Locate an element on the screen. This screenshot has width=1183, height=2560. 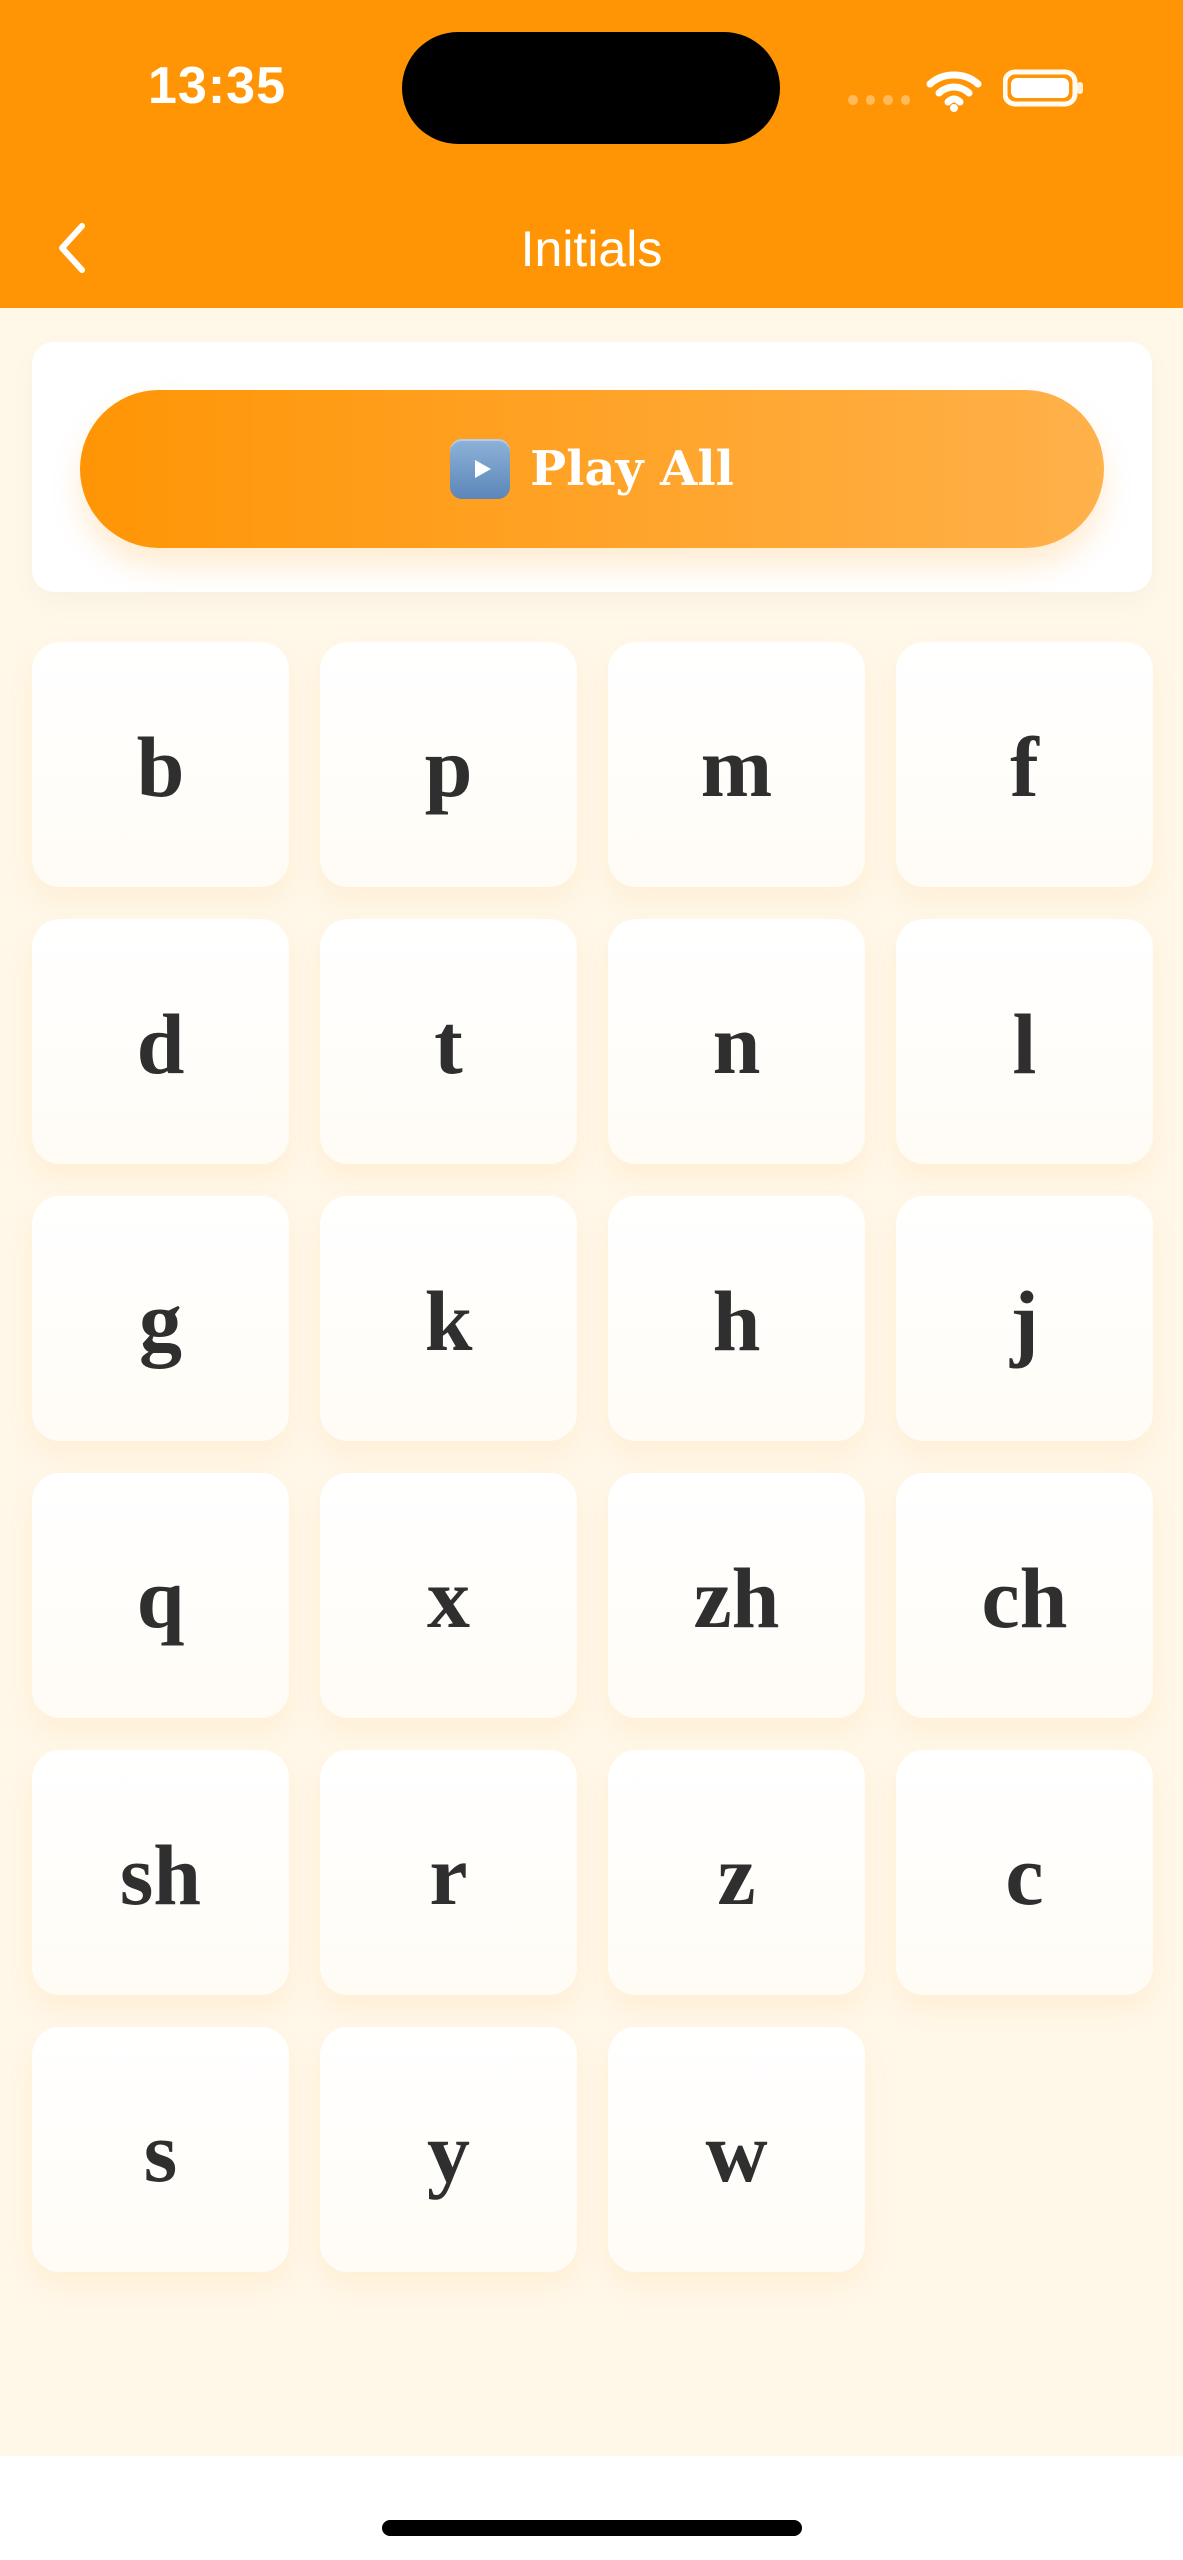
initial-label: c is located at coordinates (1024, 1874).